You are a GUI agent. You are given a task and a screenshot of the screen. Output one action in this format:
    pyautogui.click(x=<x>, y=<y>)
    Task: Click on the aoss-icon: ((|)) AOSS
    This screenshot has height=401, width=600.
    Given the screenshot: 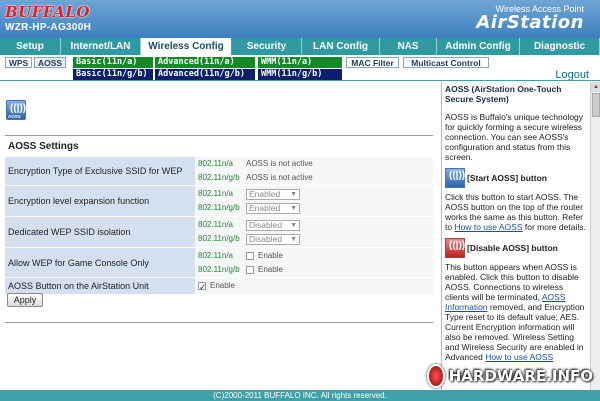 What is the action you would take?
    pyautogui.click(x=16, y=110)
    